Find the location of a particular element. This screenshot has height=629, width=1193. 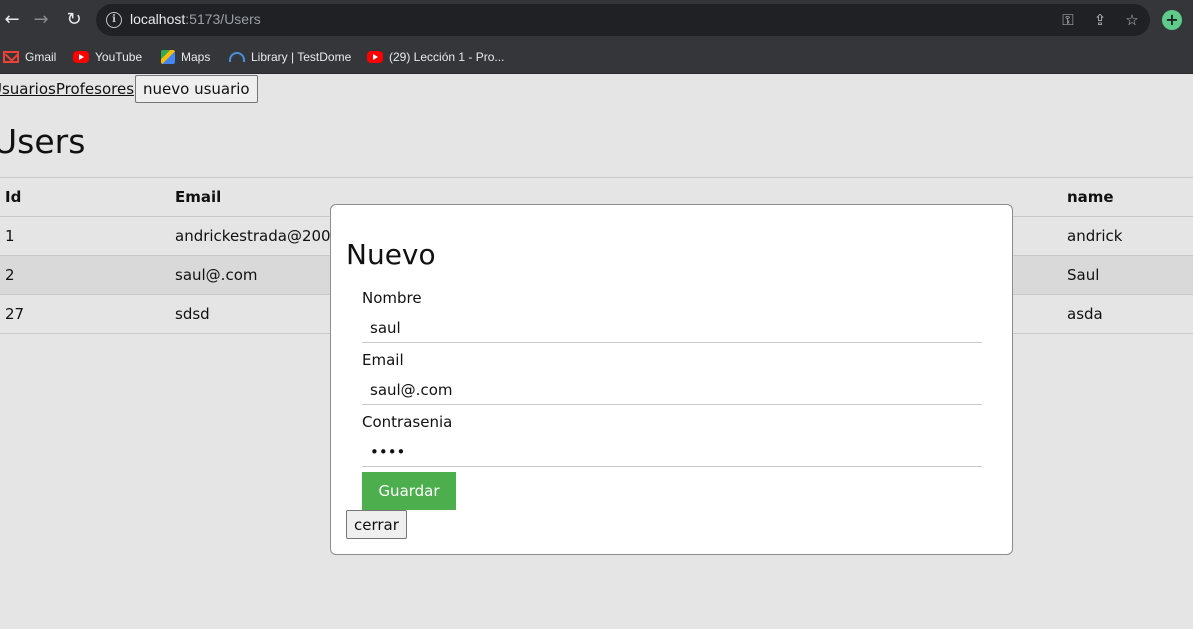

browser-toolbar: ← → ↻ i localhost:5173/Users ⚿ ⇪ ☆ + is located at coordinates (596, 20).